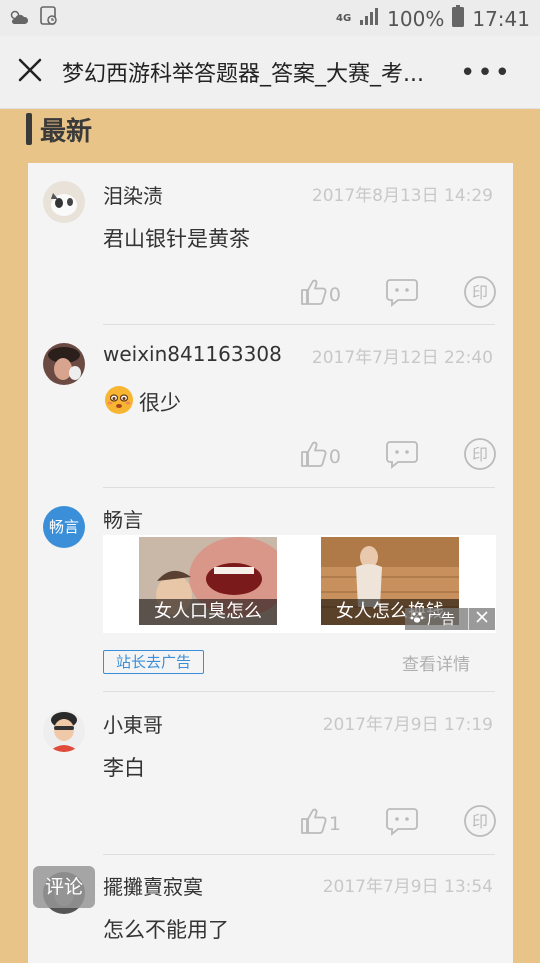 The width and height of the screenshot is (540, 963). I want to click on sim-icon, so click(49, 18).